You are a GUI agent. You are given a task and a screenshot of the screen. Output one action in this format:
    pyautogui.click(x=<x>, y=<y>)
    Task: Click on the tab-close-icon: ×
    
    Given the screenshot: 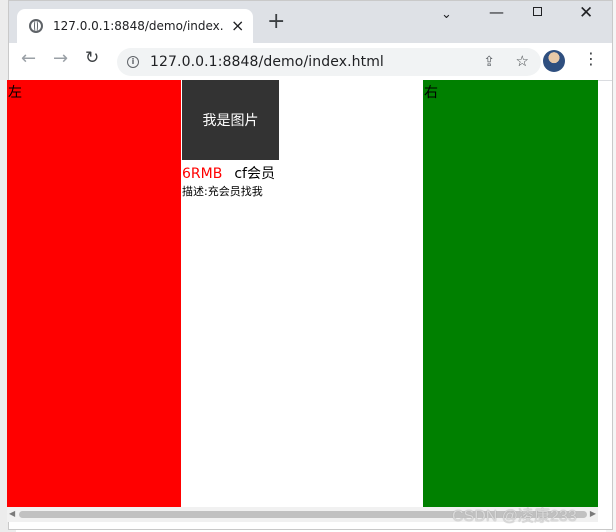 What is the action you would take?
    pyautogui.click(x=237, y=26)
    